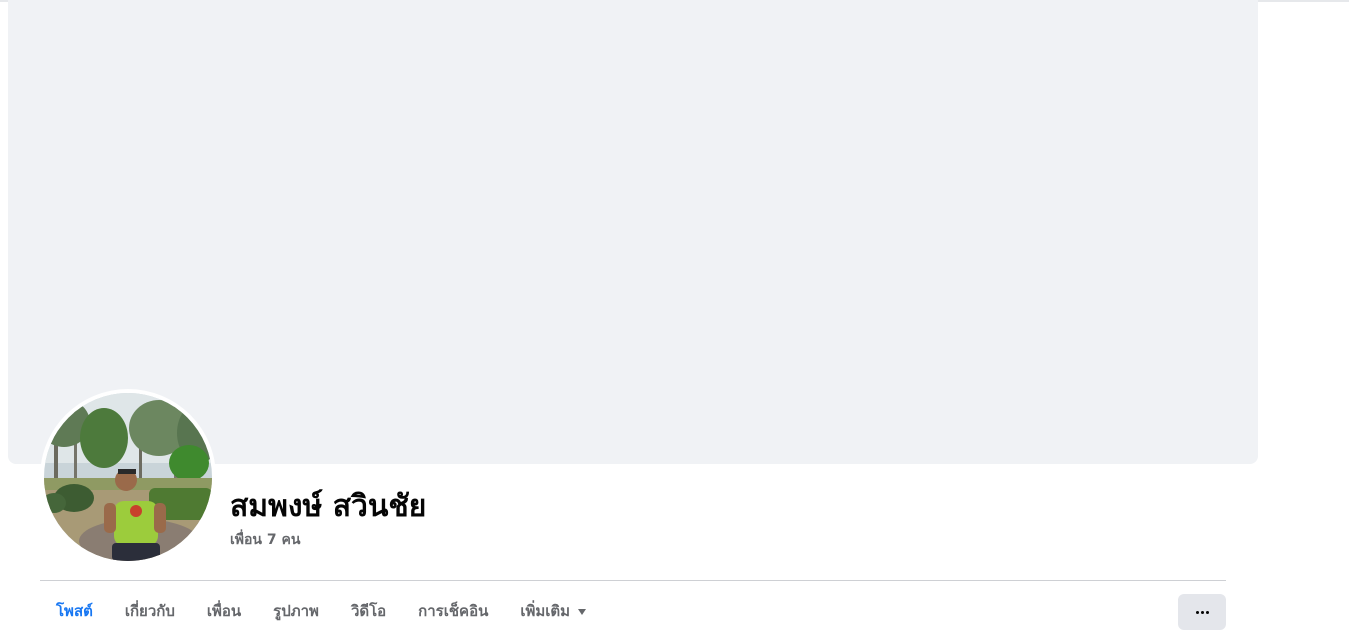  What do you see at coordinates (633, 580) in the screenshot?
I see `divider` at bounding box center [633, 580].